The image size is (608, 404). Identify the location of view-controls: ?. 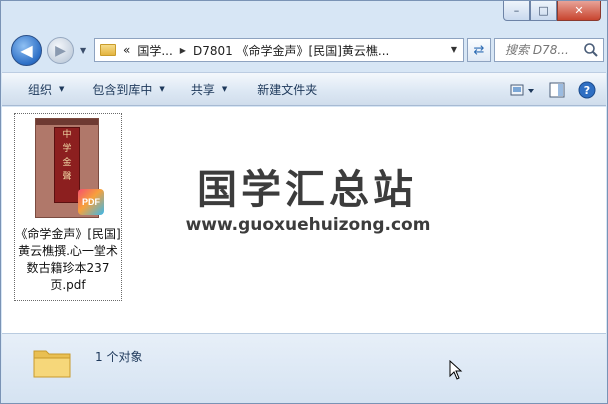
(549, 90).